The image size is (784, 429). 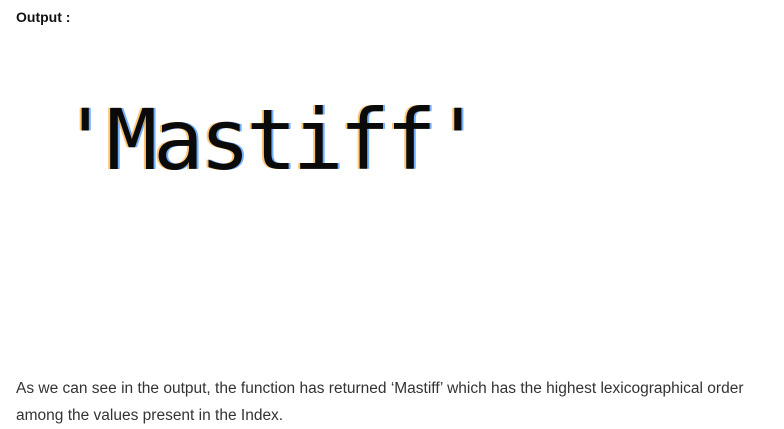 I want to click on output-heading: Output :, so click(x=43, y=17).